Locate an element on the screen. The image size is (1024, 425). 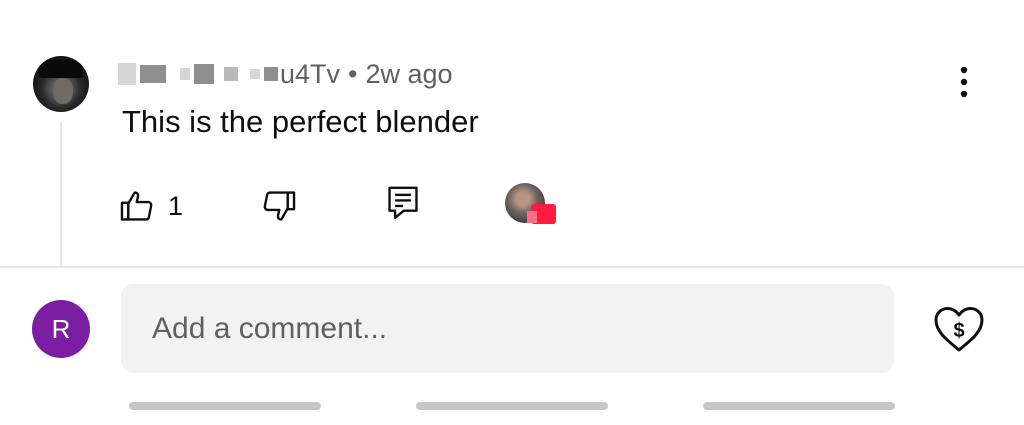
author-avatar is located at coordinates (61, 84).